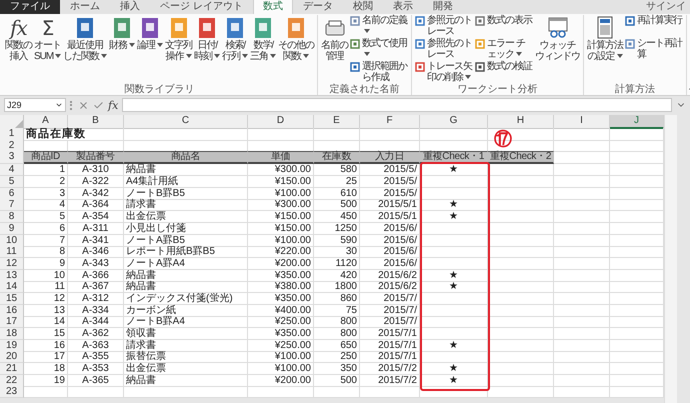 The width and height of the screenshot is (690, 403). I want to click on table-cell: 2015/5/1, so click(390, 205).